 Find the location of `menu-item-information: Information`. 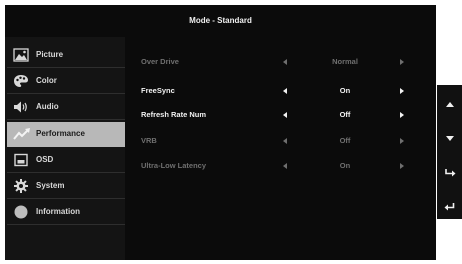

menu-item-information: Information is located at coordinates (66, 212).